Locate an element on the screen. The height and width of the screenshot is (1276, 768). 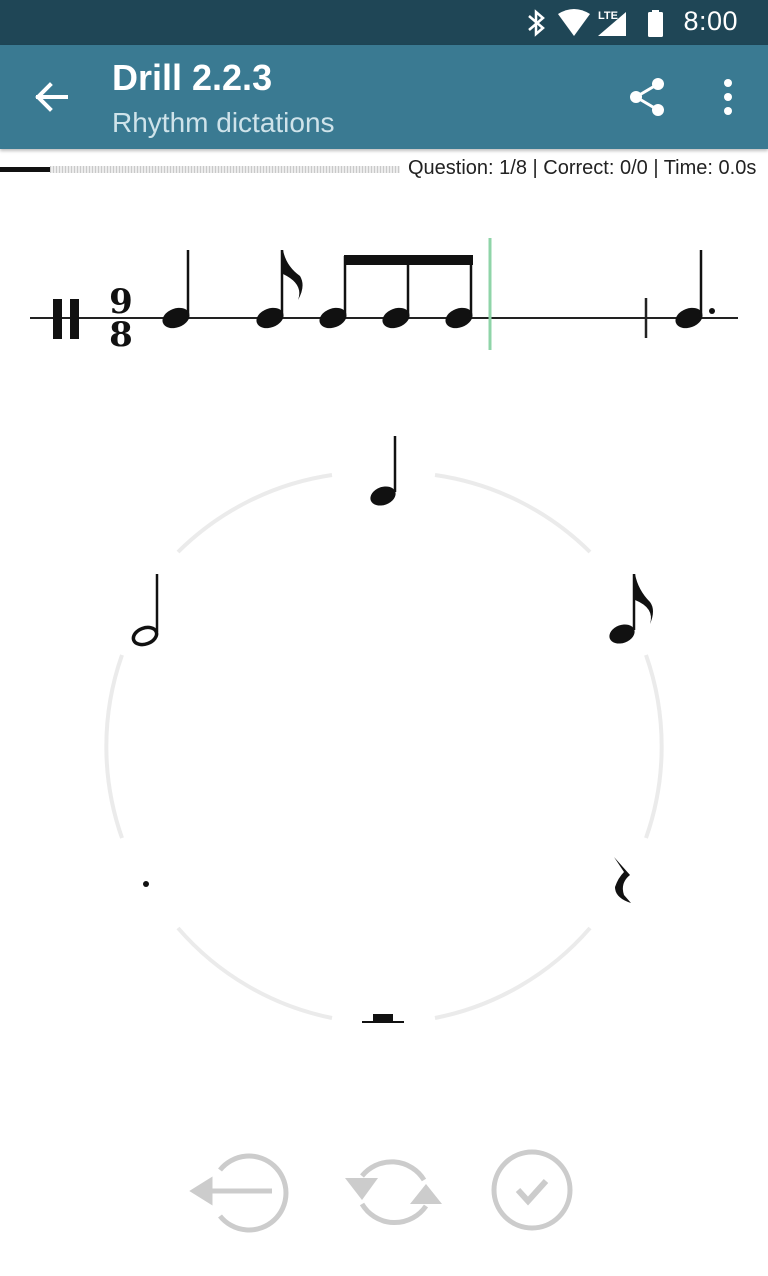
quarter-note-option is located at coordinates (383, 472).